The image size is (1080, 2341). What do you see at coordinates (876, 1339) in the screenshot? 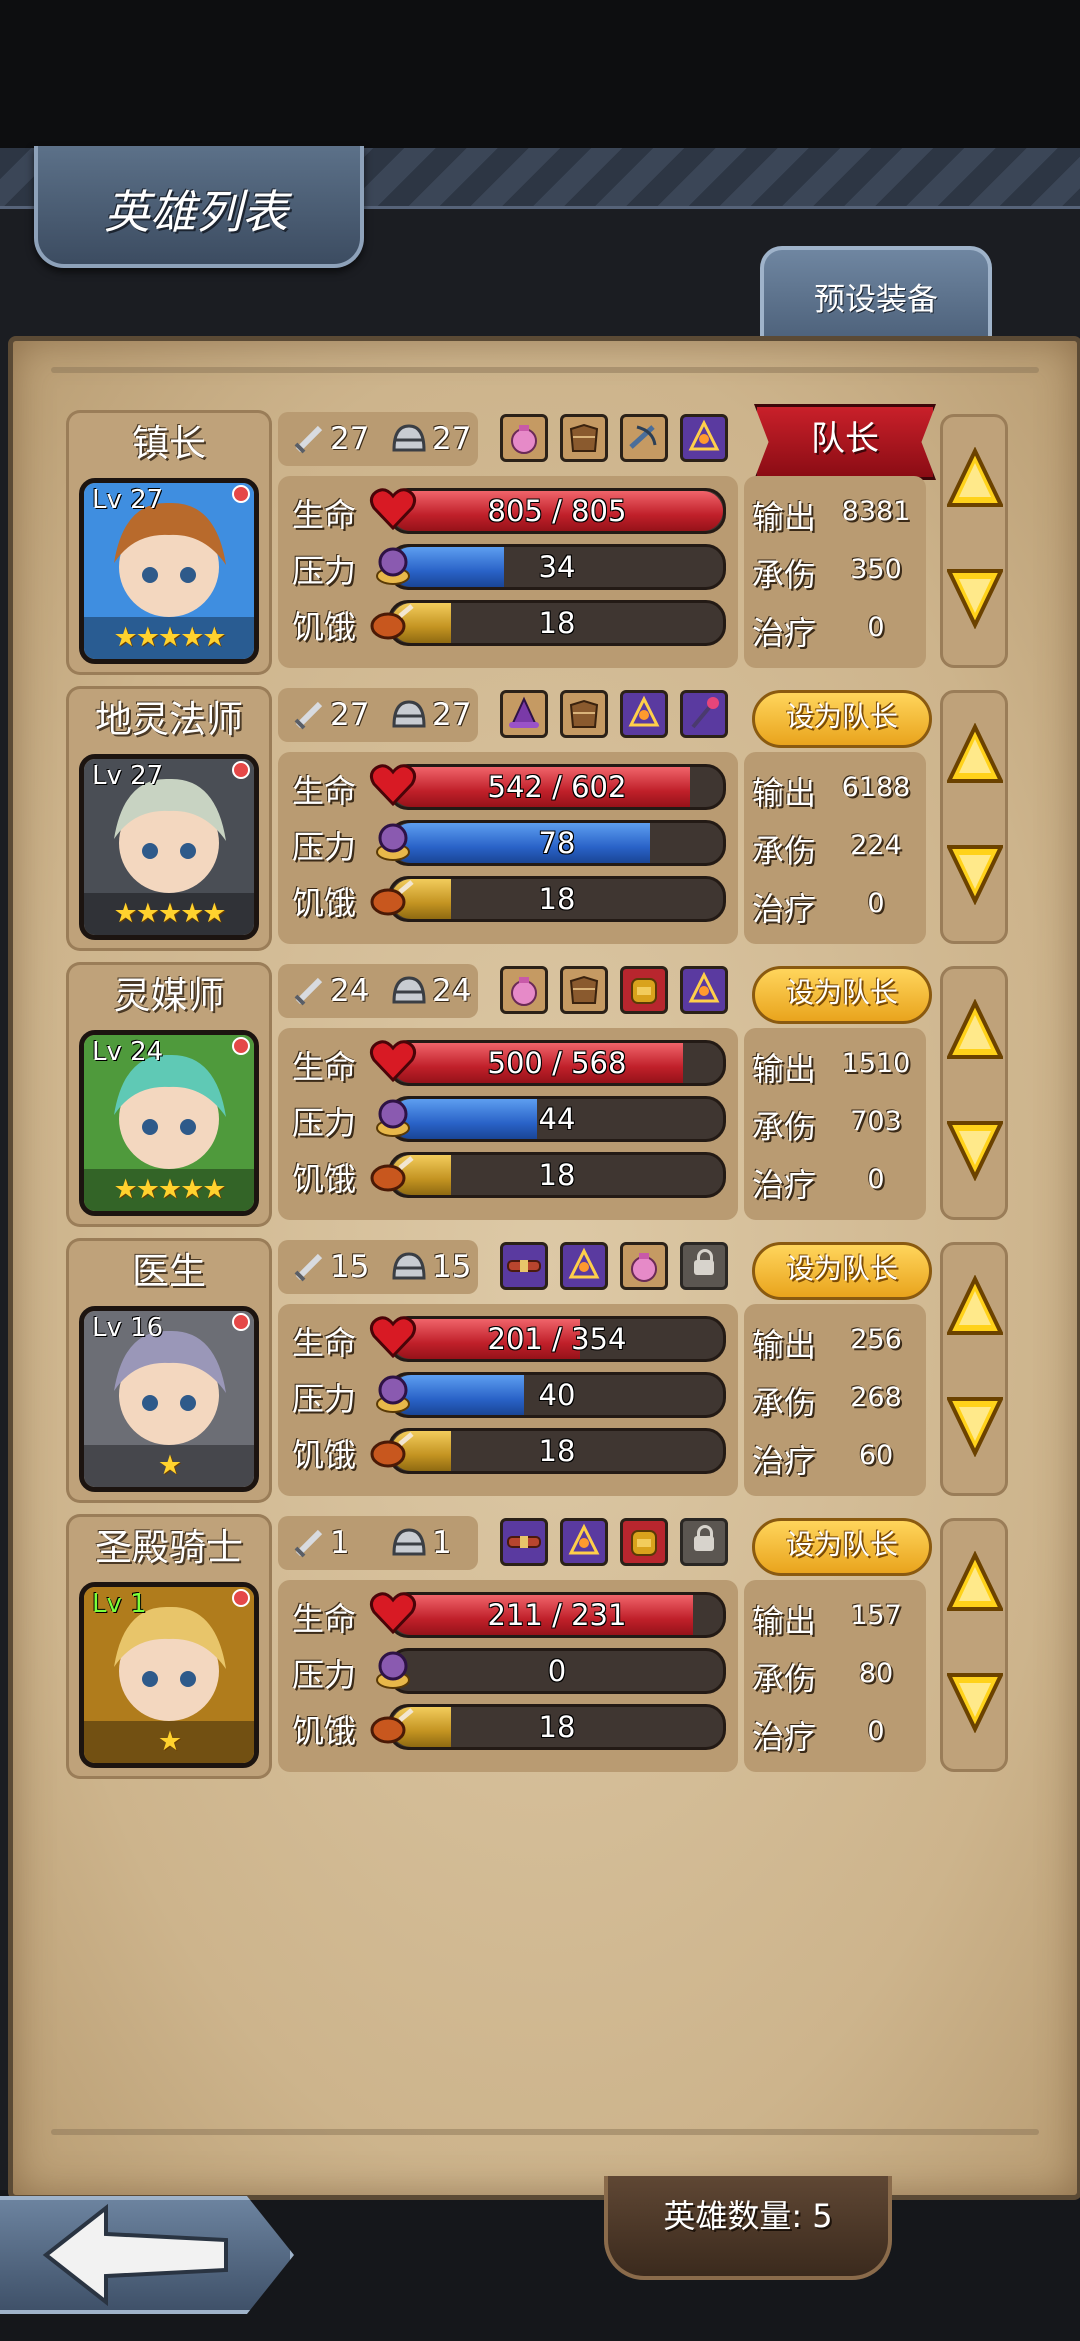
I see `output-value: 256` at bounding box center [876, 1339].